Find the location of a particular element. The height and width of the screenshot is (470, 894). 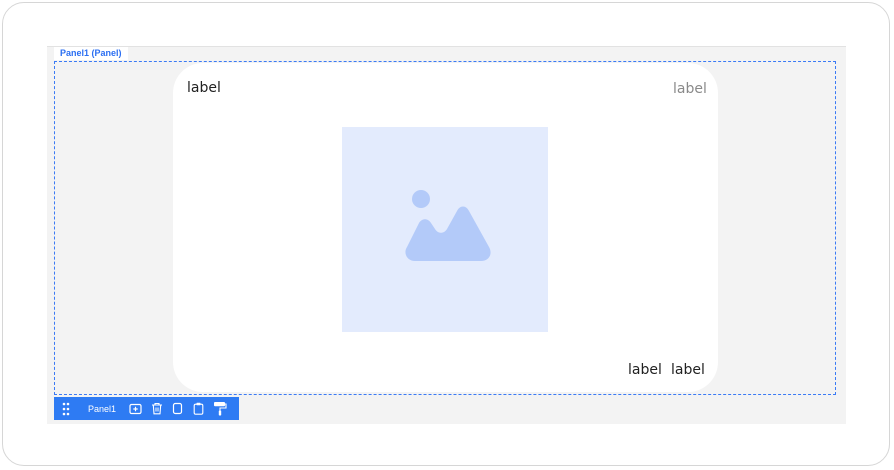

image-placeholder is located at coordinates (445, 229).